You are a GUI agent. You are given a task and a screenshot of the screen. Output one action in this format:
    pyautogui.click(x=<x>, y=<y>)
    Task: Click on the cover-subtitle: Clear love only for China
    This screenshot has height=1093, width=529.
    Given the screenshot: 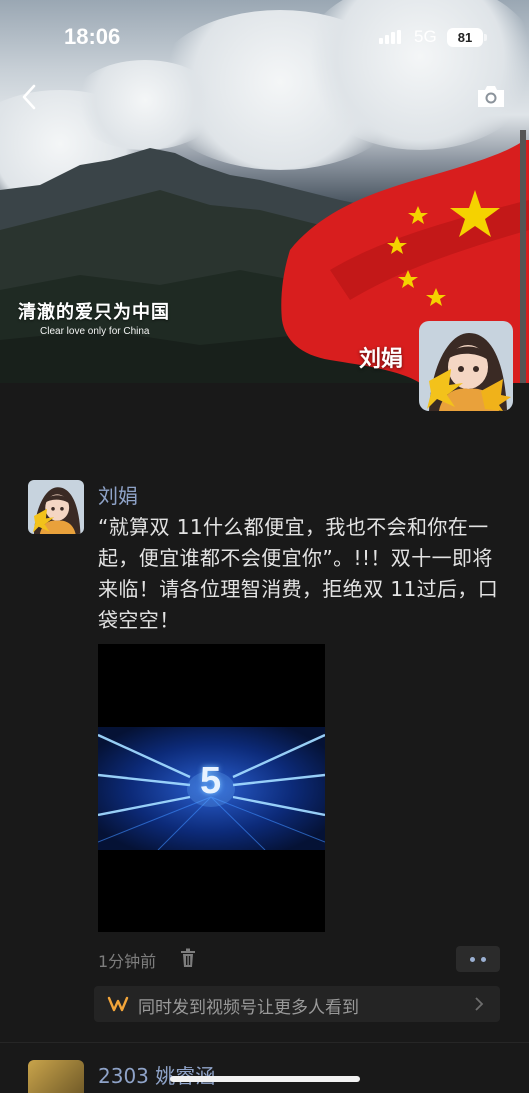 What is the action you would take?
    pyautogui.click(x=95, y=331)
    